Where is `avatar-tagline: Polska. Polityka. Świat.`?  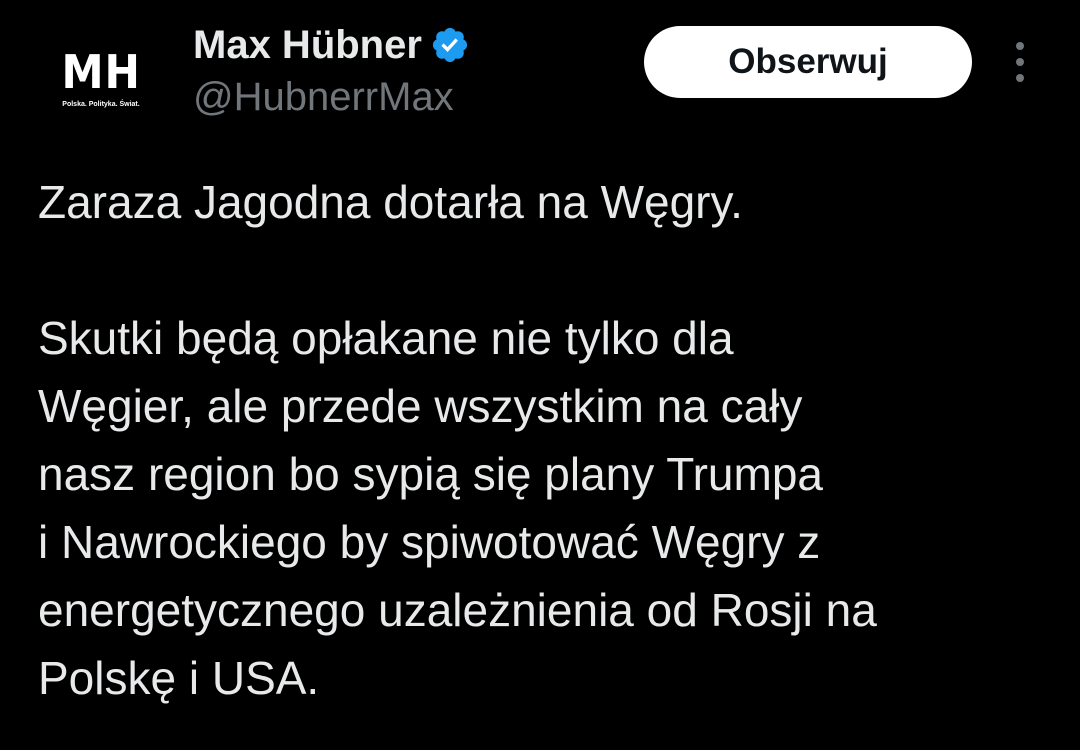
avatar-tagline: Polska. Polityka. Świat. is located at coordinates (101, 104).